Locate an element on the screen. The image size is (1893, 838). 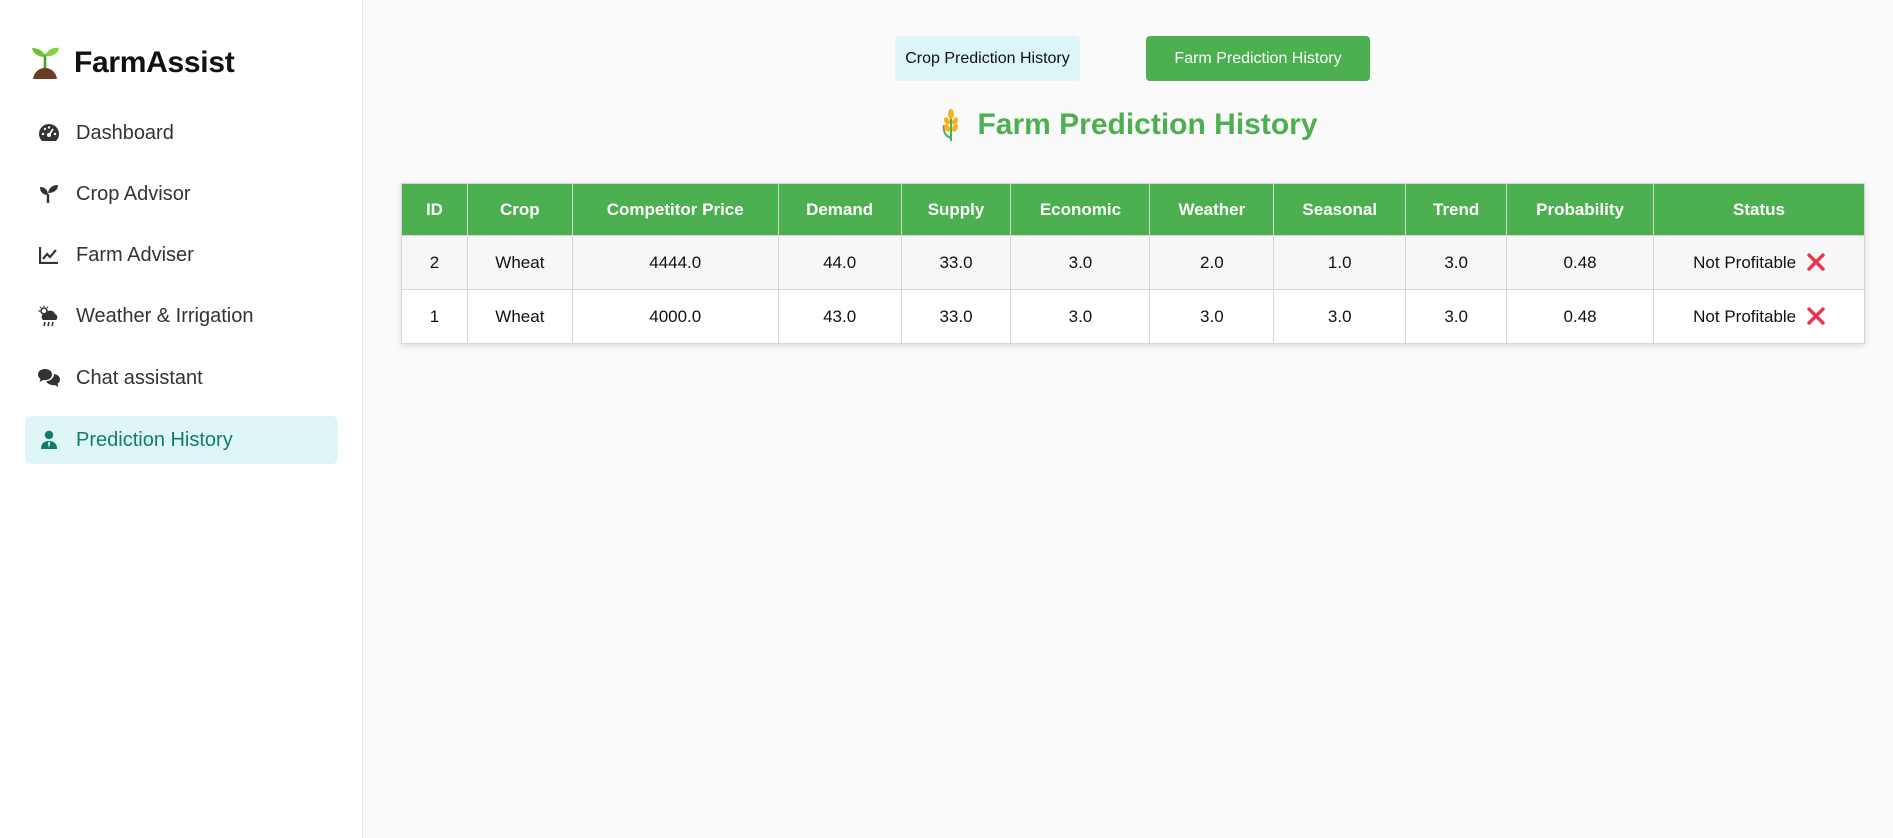
sidebar-item-label: Crop Advisor is located at coordinates (133, 193).